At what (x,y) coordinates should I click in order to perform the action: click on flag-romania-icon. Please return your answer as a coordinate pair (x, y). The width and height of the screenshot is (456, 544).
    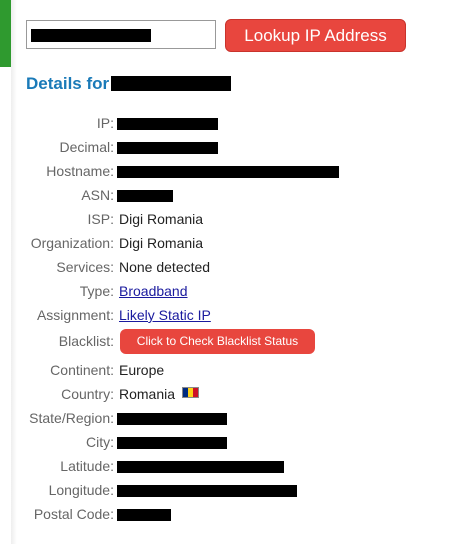
    Looking at the image, I should click on (190, 392).